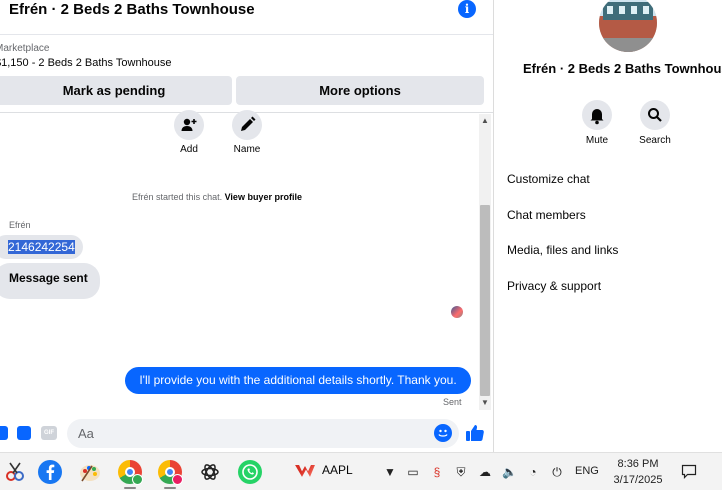  What do you see at coordinates (247, 149) in the screenshot?
I see `name-label: Name` at bounding box center [247, 149].